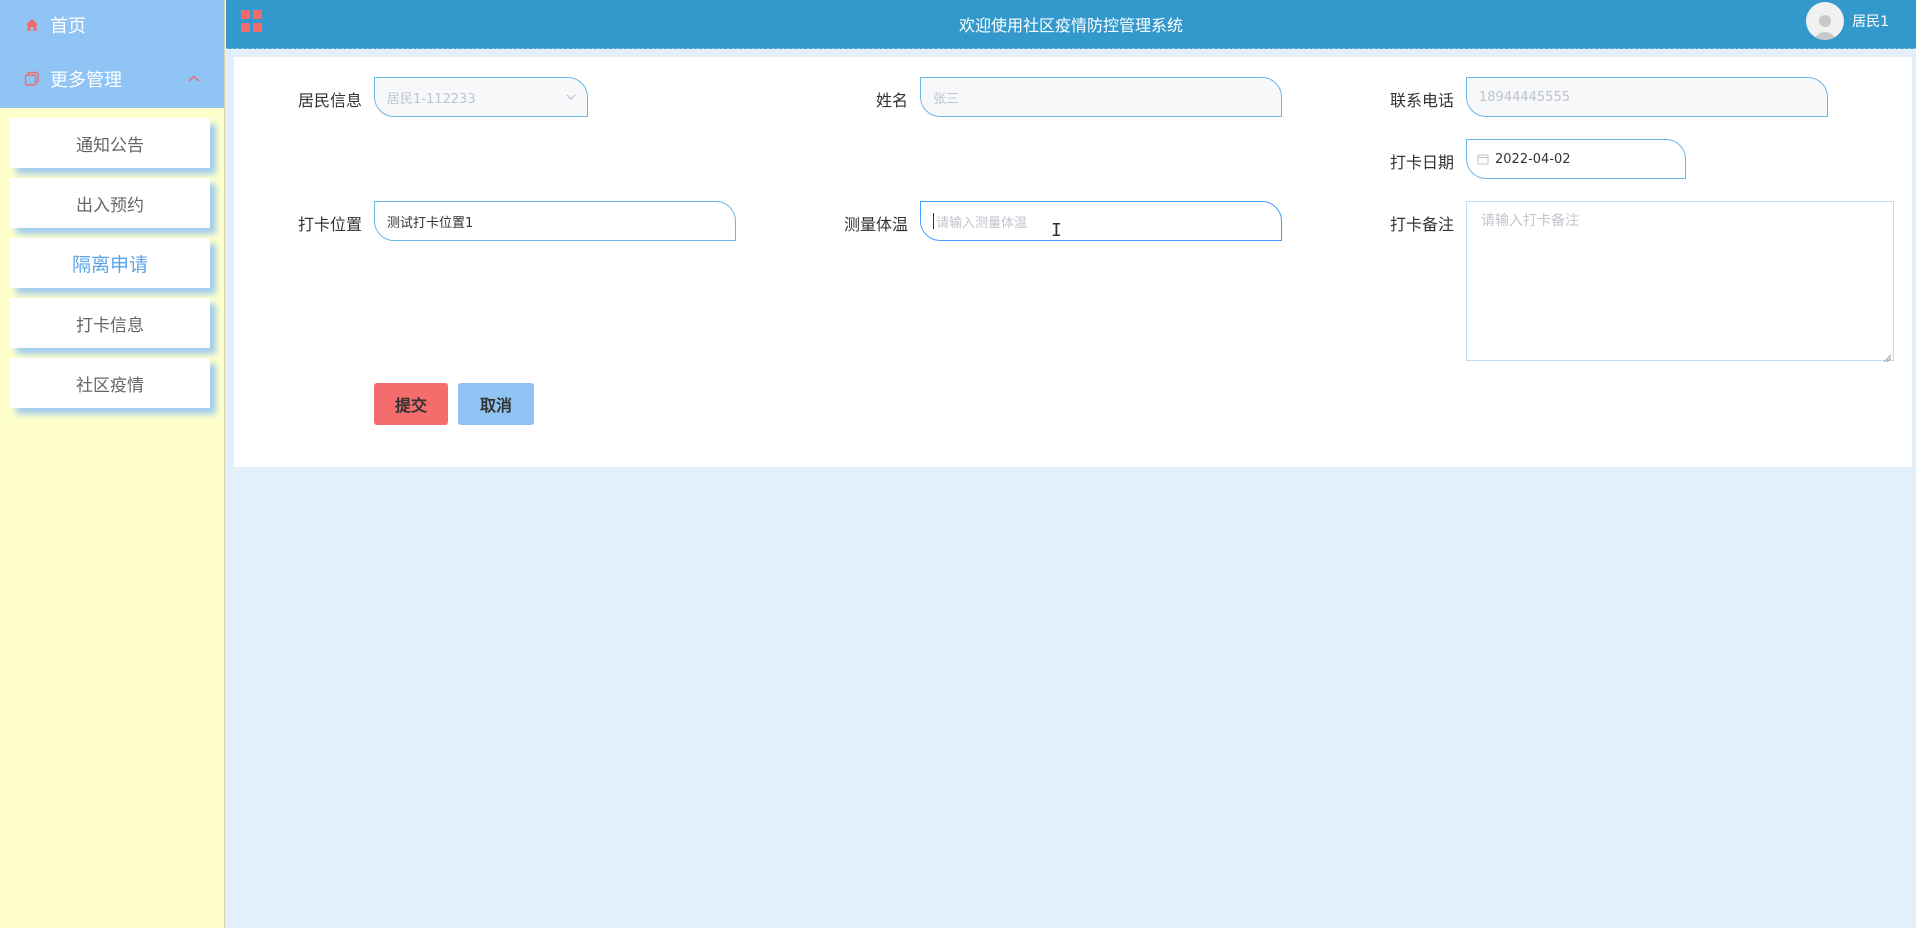 This screenshot has height=928, width=1916. Describe the element at coordinates (933, 221) in the screenshot. I see `text-caret` at that location.